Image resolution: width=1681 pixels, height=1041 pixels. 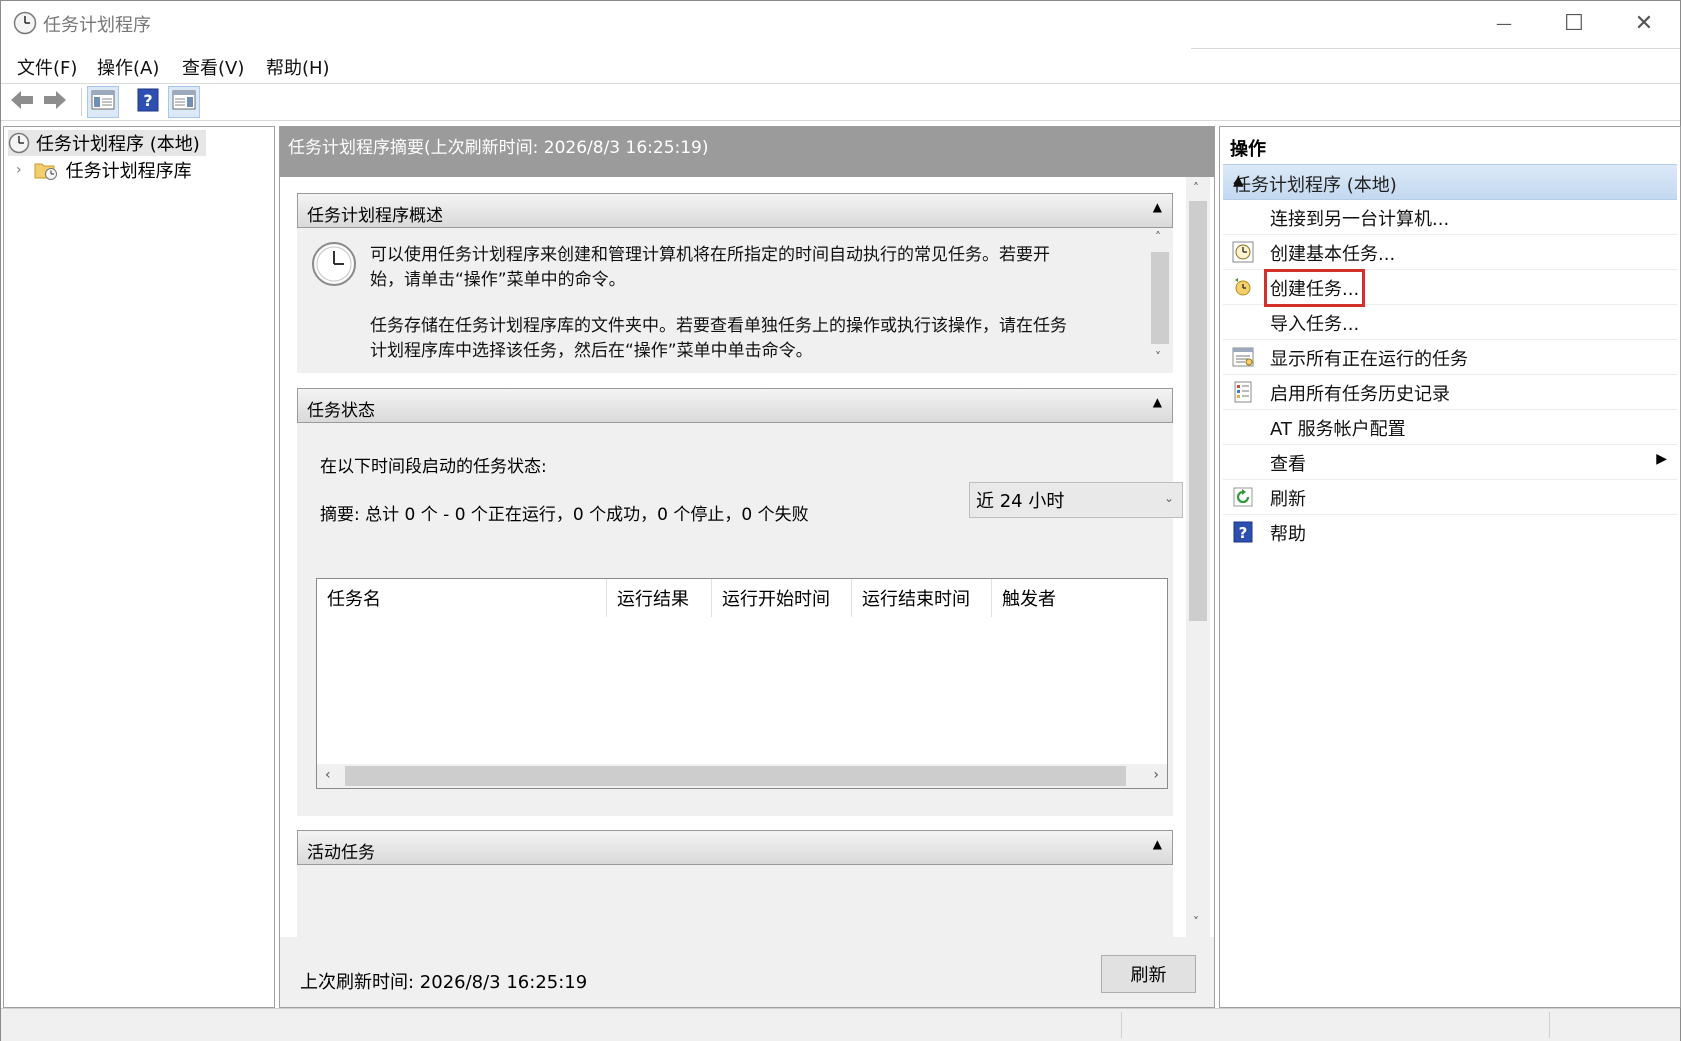 I want to click on action-at-service-account: AT 服务帐户配置, so click(x=1450, y=427).